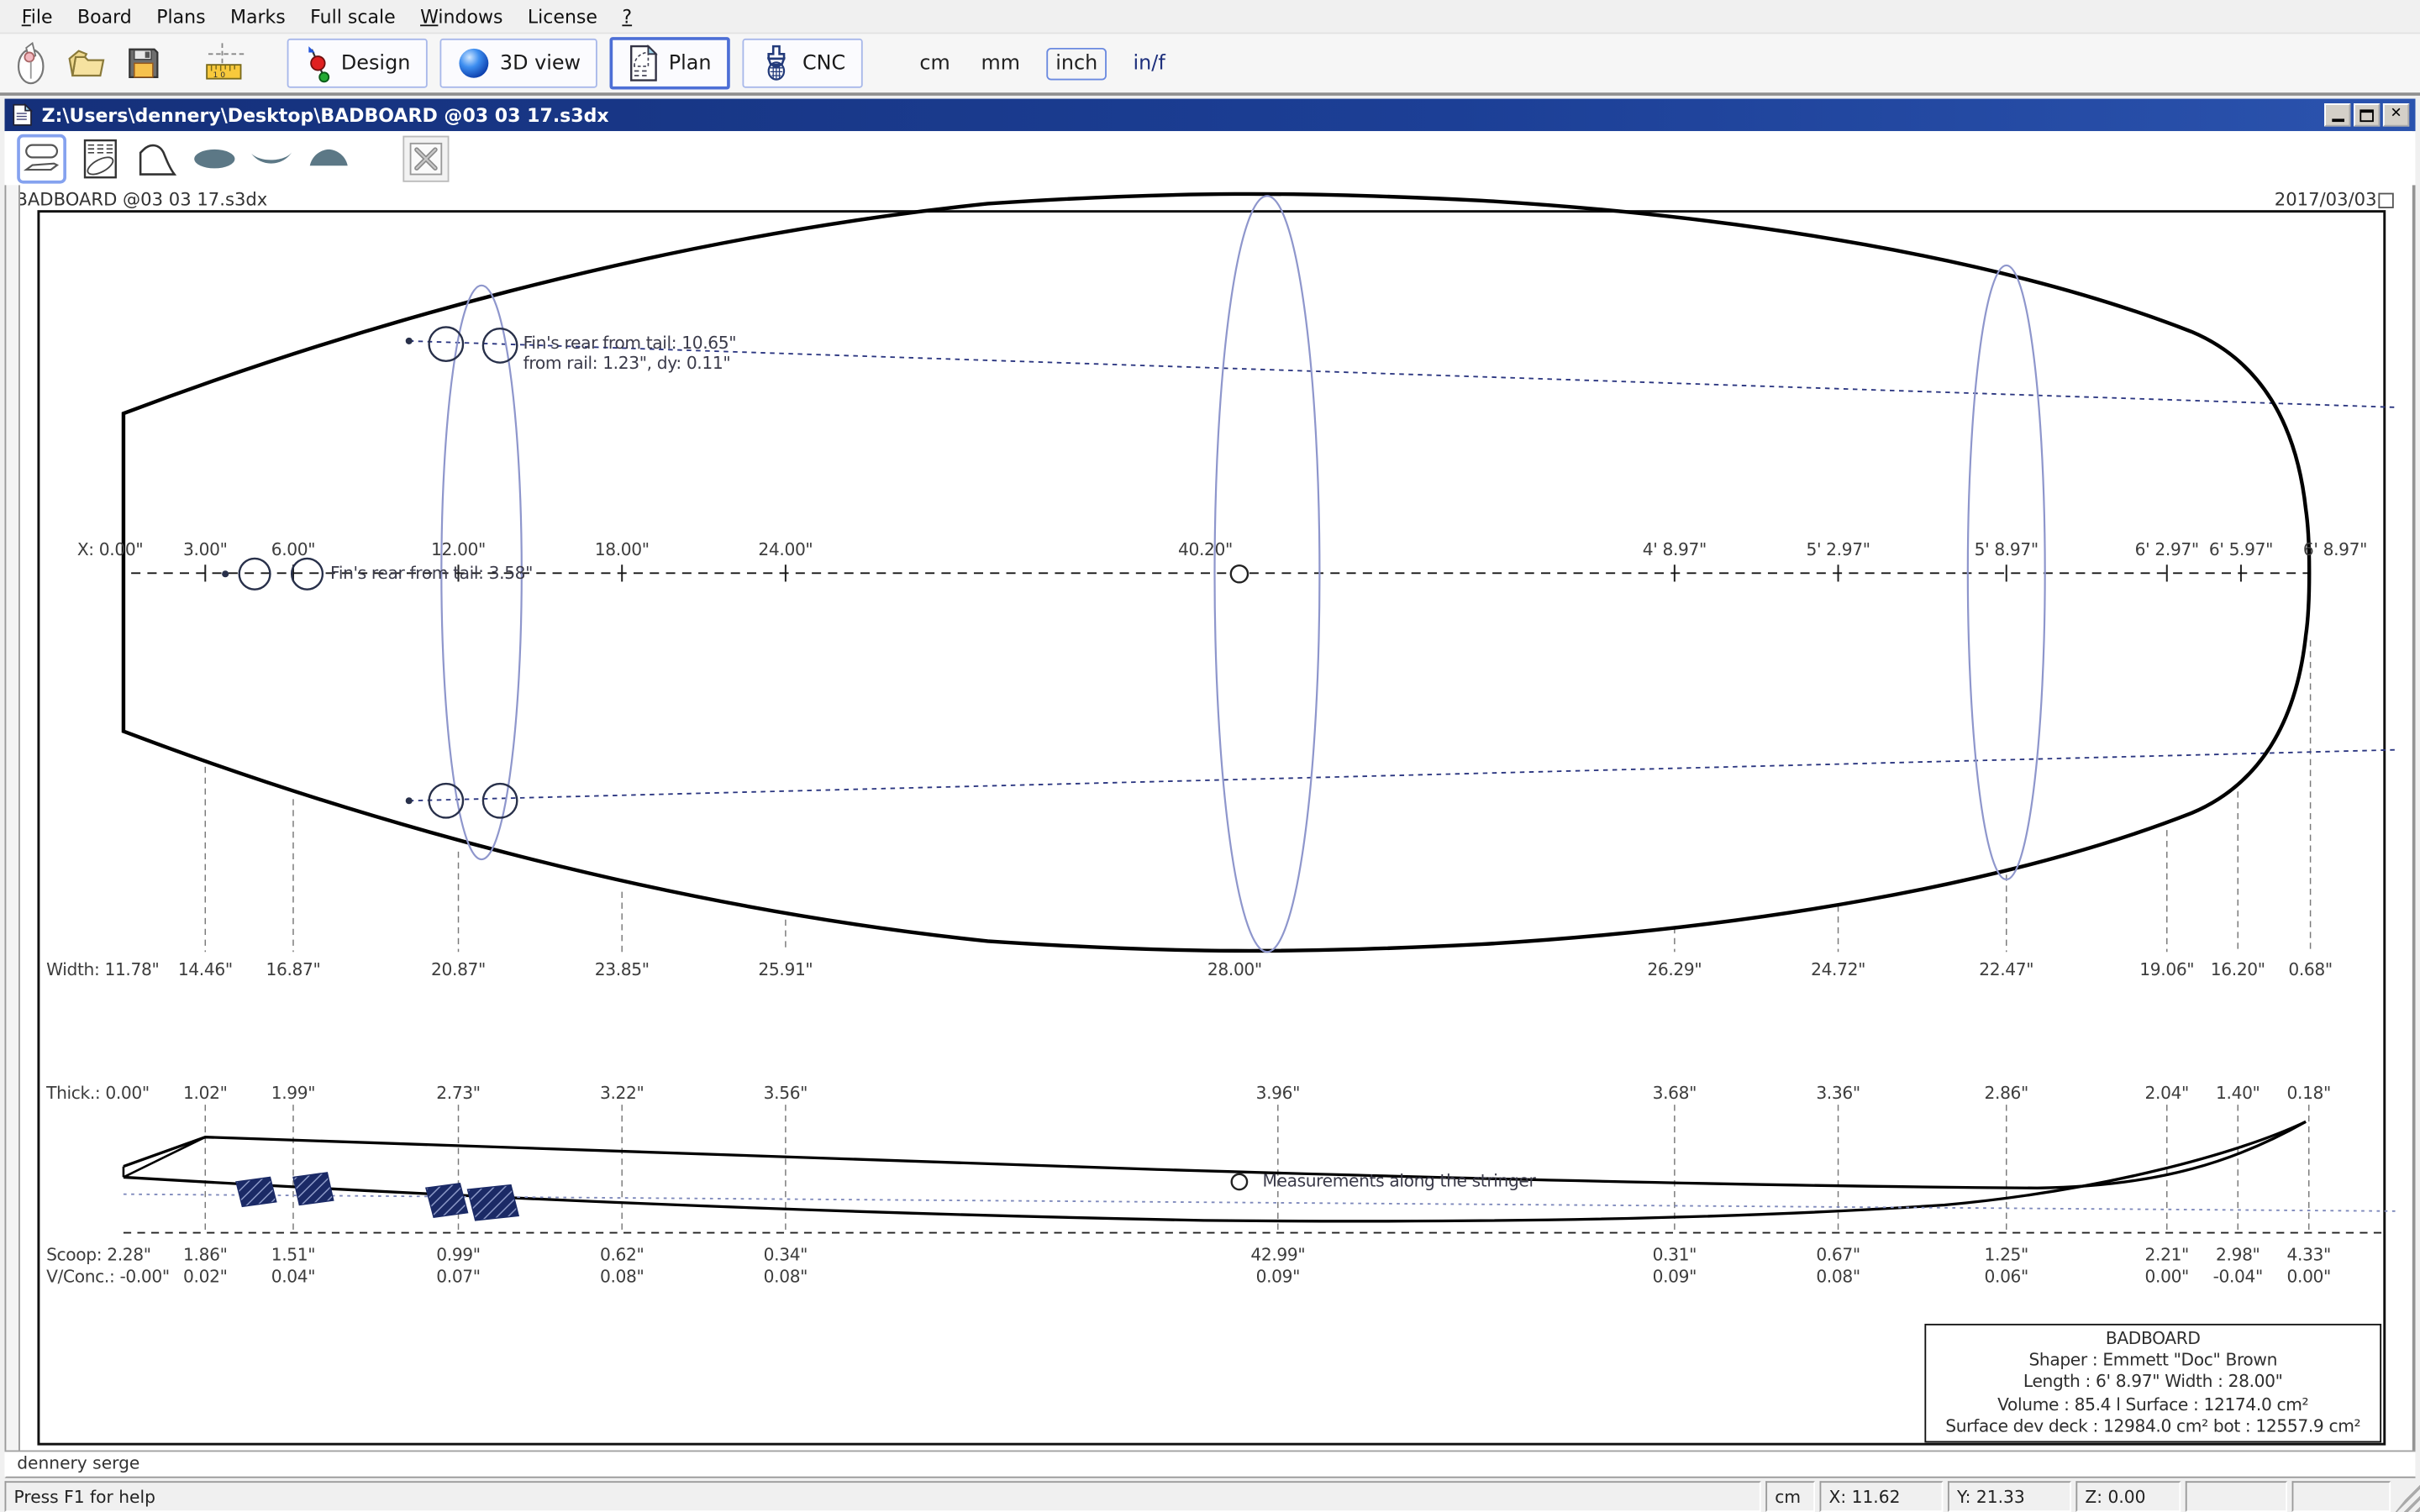 The width and height of the screenshot is (2420, 1512). Describe the element at coordinates (1000, 63) in the screenshot. I see `unit-mm: mm` at that location.